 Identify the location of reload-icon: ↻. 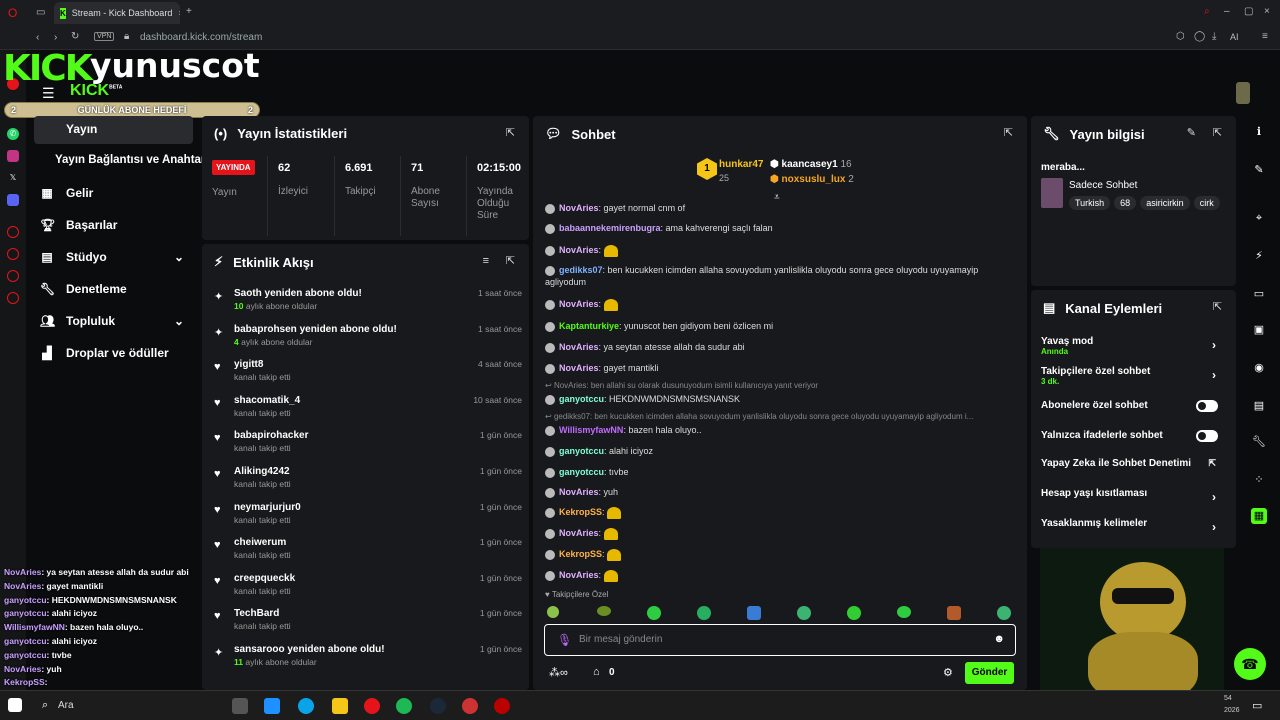
(75, 36).